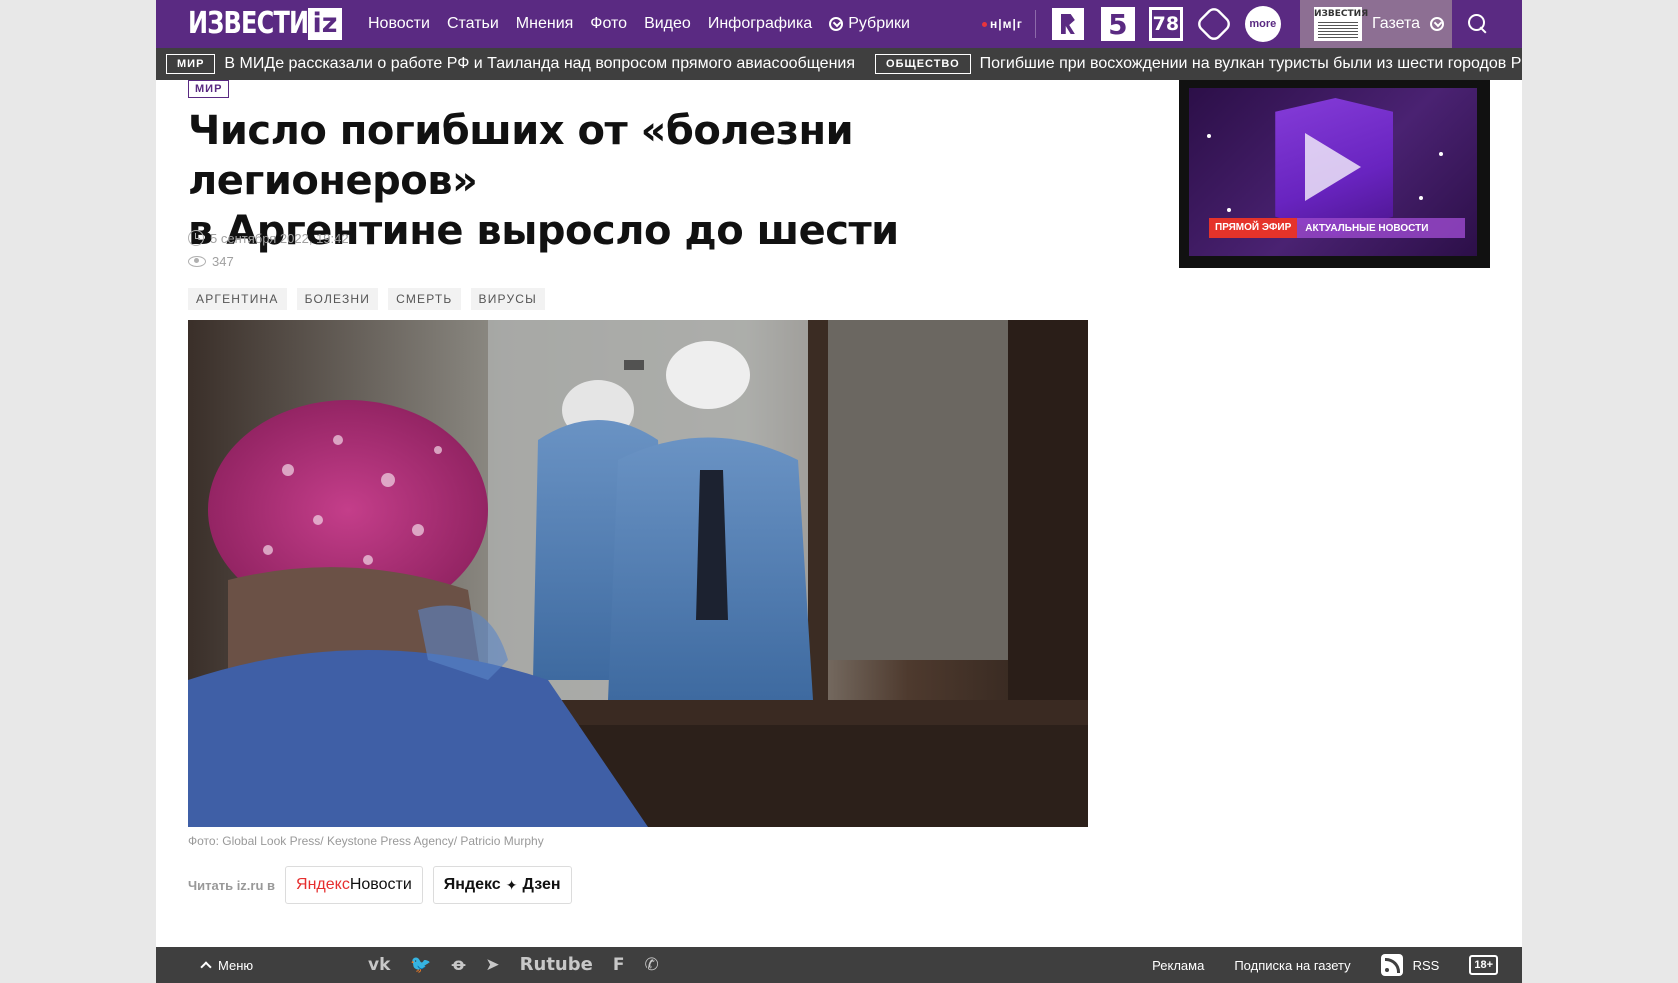 This screenshot has height=983, width=1678. I want to click on newspaper-label: Газета, so click(1396, 23).